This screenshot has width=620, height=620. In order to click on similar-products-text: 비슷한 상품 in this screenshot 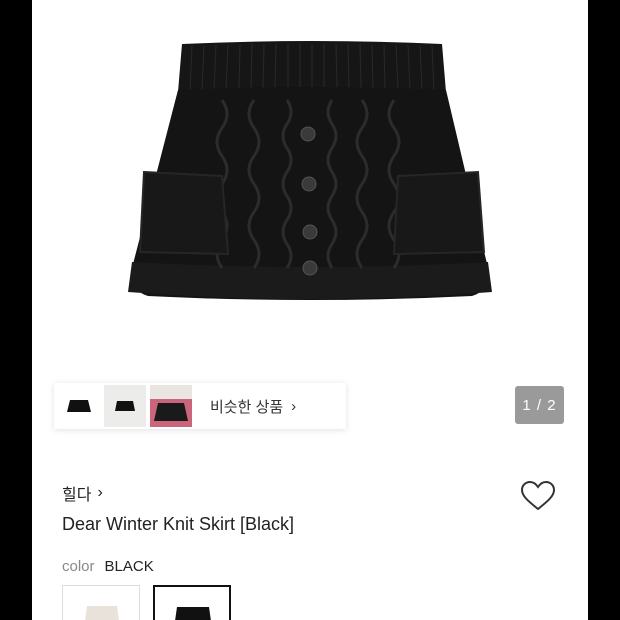, I will do `click(247, 407)`.